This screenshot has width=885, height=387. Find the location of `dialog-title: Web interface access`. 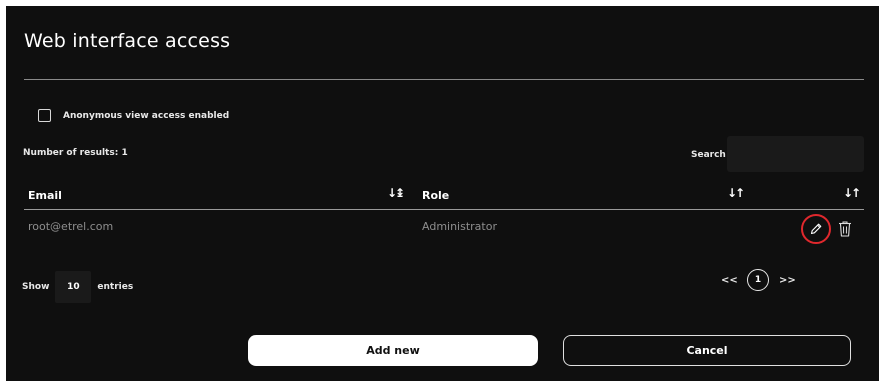

dialog-title: Web interface access is located at coordinates (127, 41).